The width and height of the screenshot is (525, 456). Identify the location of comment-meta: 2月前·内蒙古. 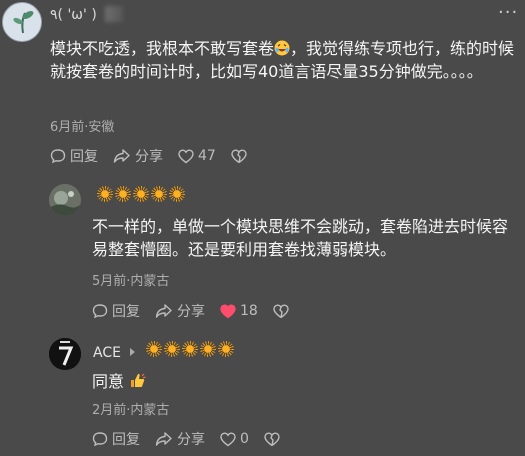
(131, 410).